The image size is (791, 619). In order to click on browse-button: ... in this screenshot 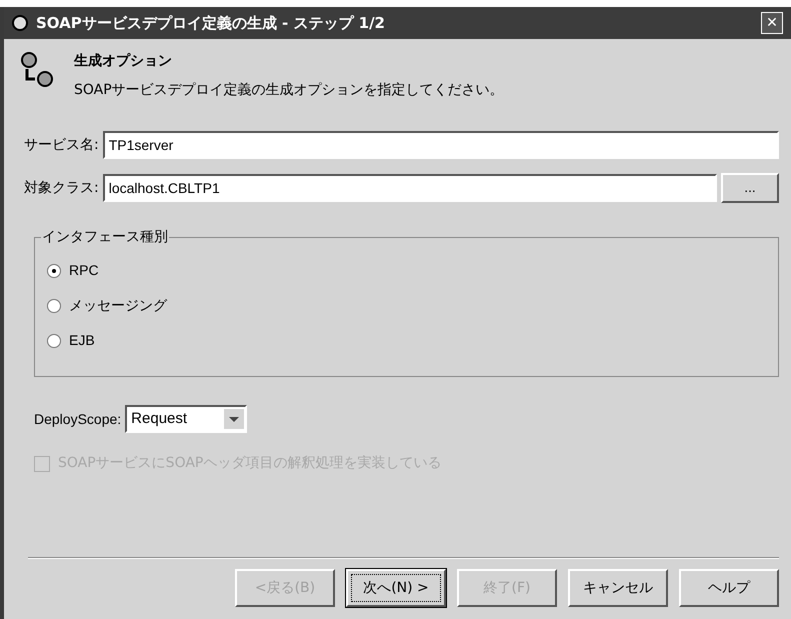, I will do `click(750, 188)`.